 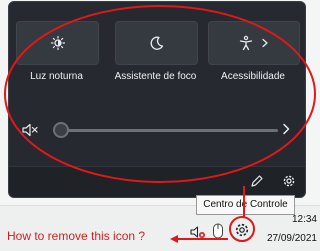 I want to click on annotation-circle-icon, so click(x=242, y=229).